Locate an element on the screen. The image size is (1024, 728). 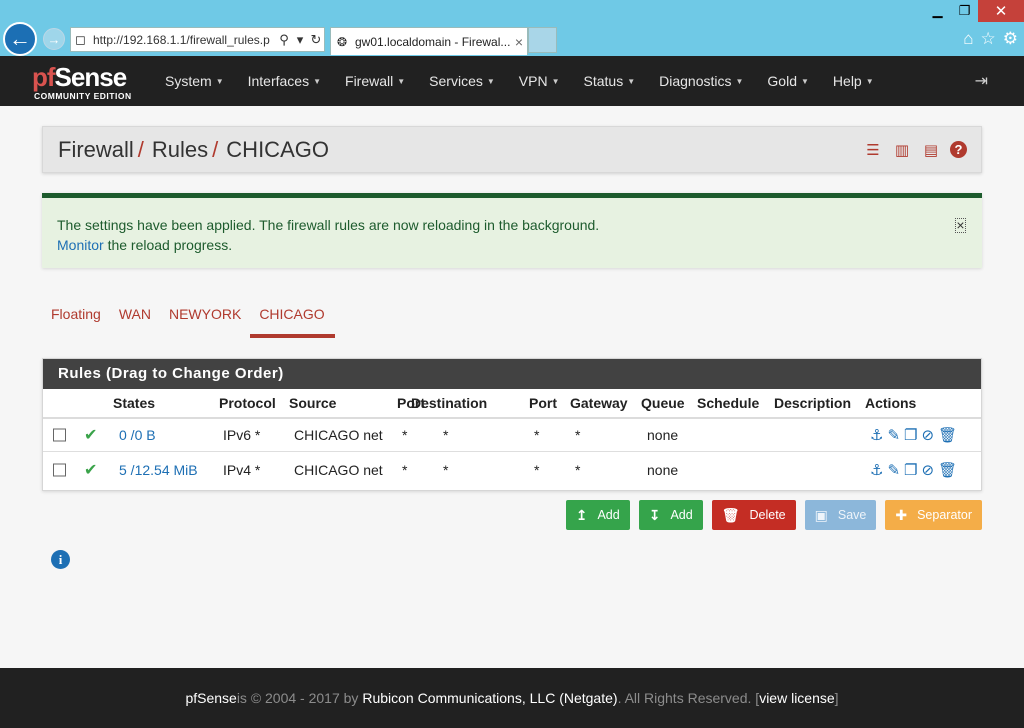
tab-newyork: NEWYORK is located at coordinates (205, 318).